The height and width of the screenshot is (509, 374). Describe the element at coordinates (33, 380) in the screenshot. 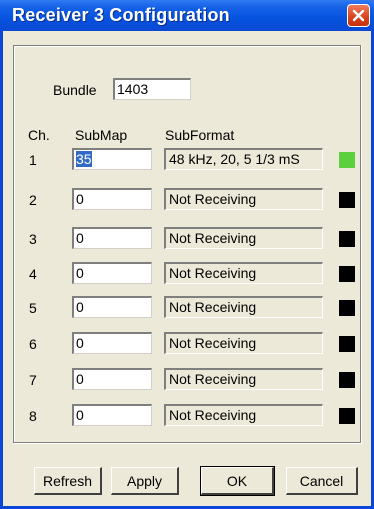

I see `channel-number: 7` at that location.